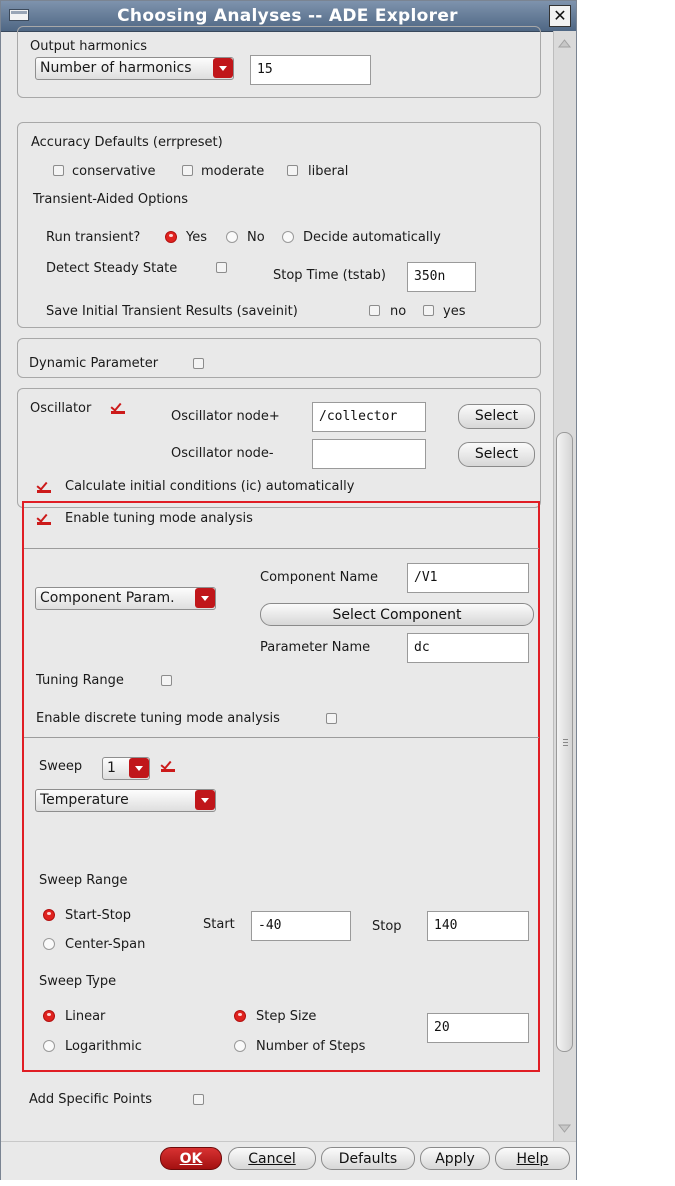 Image resolution: width=675 pixels, height=1186 pixels. What do you see at coordinates (387, 926) in the screenshot?
I see `stop-label: Stop` at bounding box center [387, 926].